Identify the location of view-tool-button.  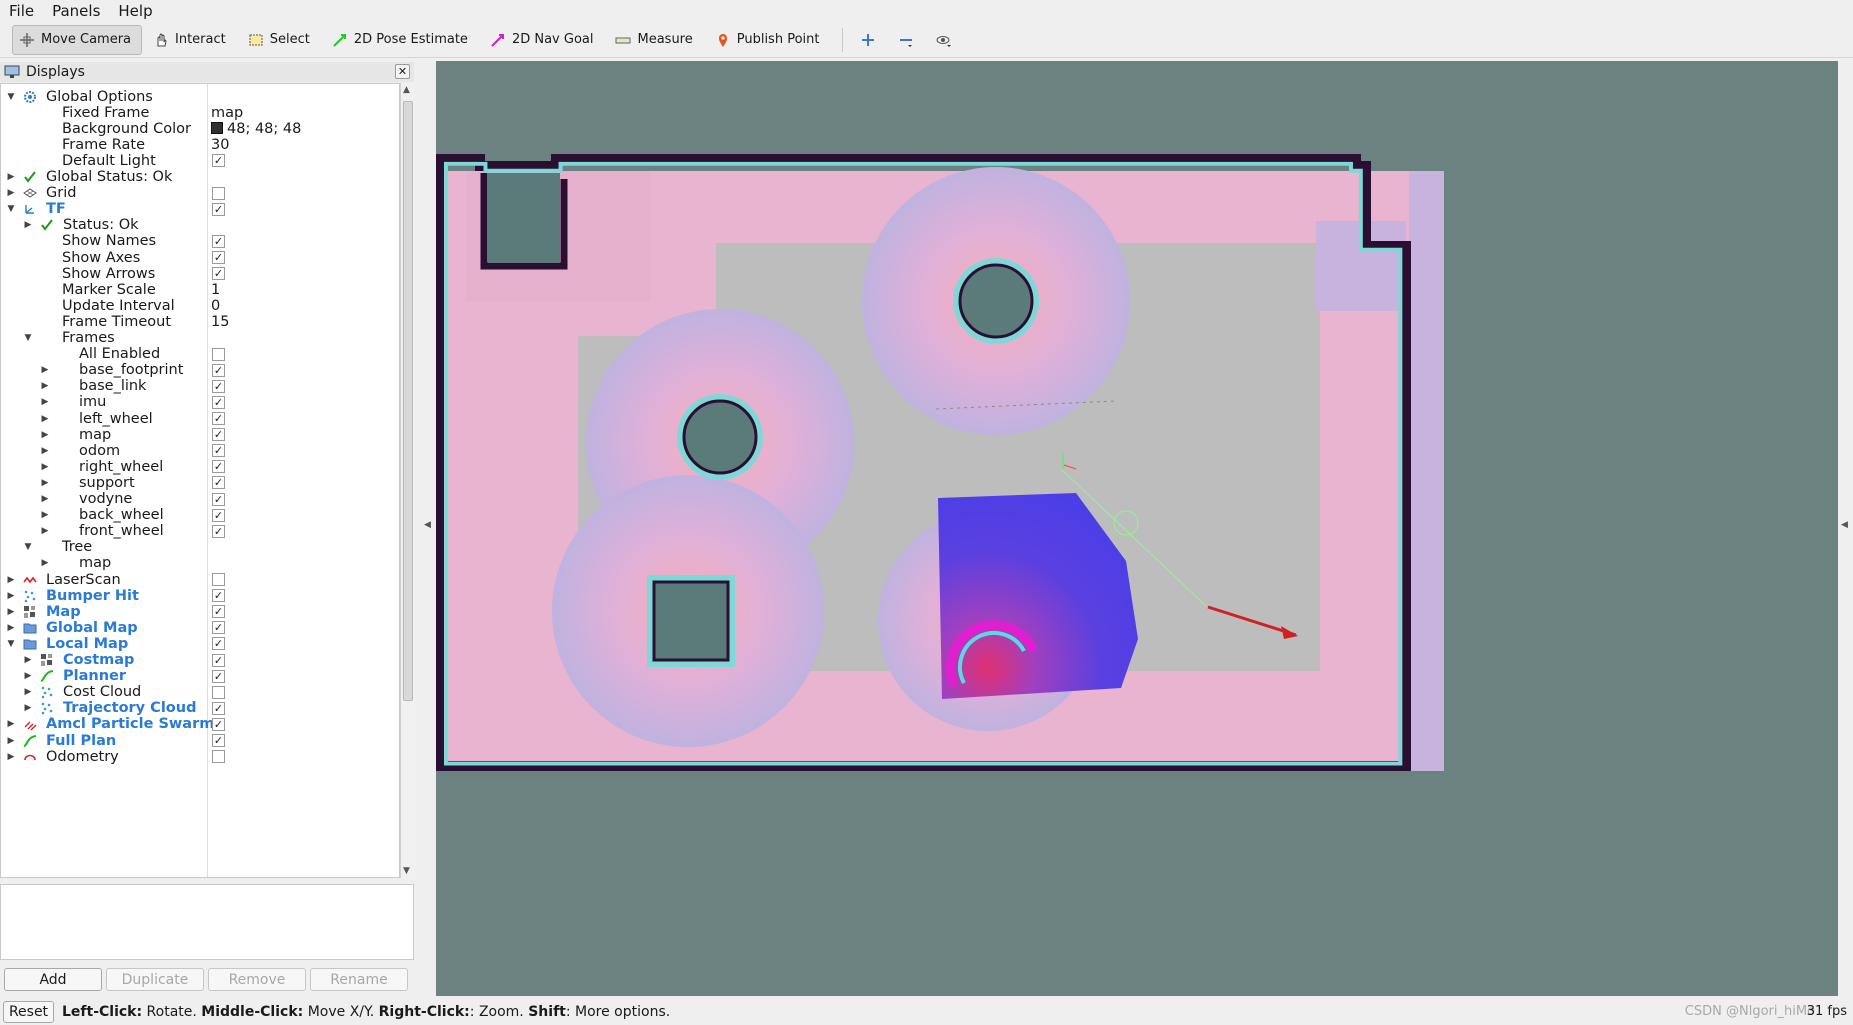
(944, 40).